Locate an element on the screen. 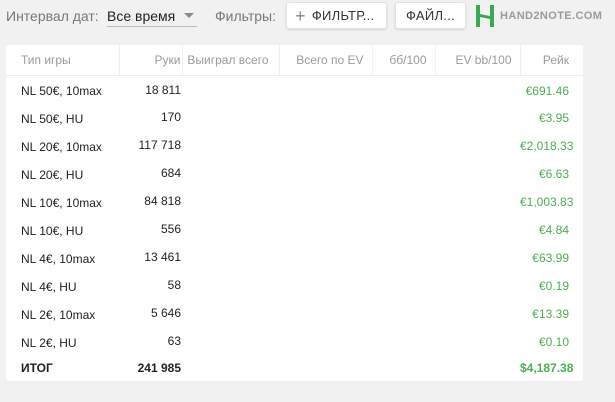  table-row: NL 10€, HU 556 €4.84 is located at coordinates (294, 229).